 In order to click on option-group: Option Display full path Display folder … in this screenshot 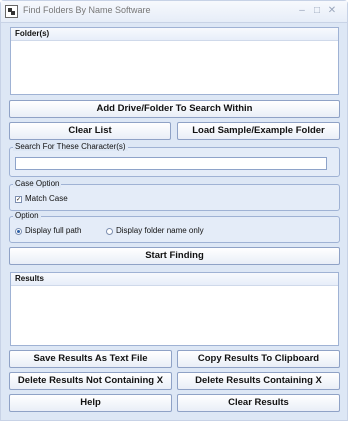, I will do `click(174, 227)`.